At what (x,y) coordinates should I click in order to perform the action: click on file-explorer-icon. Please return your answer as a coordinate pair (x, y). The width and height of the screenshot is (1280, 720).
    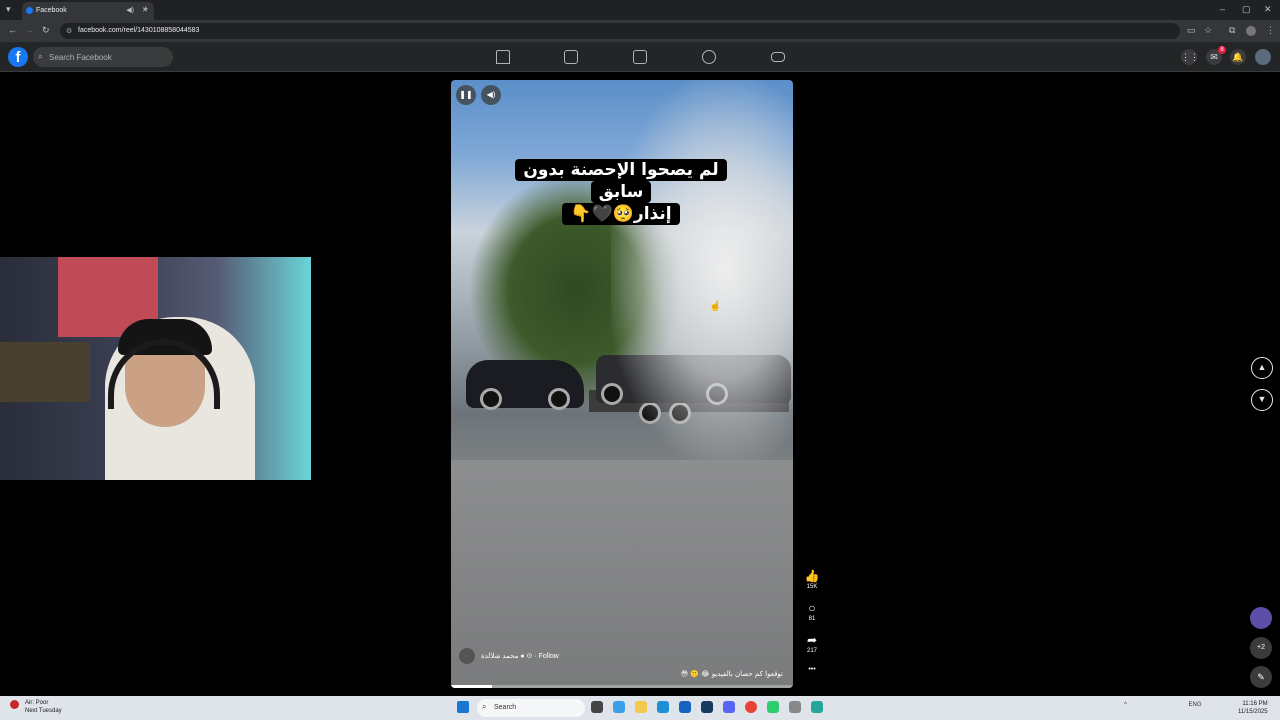
    Looking at the image, I should click on (641, 707).